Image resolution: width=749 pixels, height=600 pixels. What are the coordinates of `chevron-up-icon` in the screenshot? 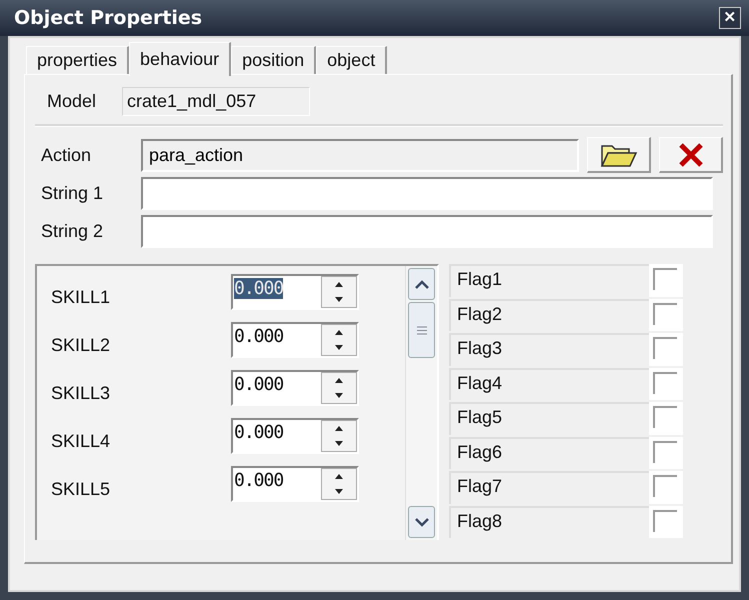 It's located at (421, 284).